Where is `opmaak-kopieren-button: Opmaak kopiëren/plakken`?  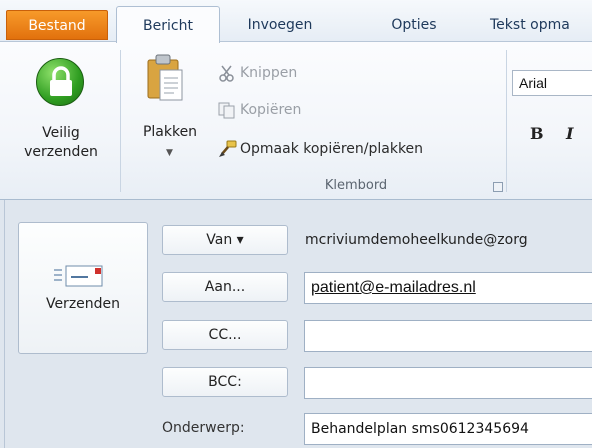 opmaak-kopieren-button: Opmaak kopiëren/plakken is located at coordinates (320, 149).